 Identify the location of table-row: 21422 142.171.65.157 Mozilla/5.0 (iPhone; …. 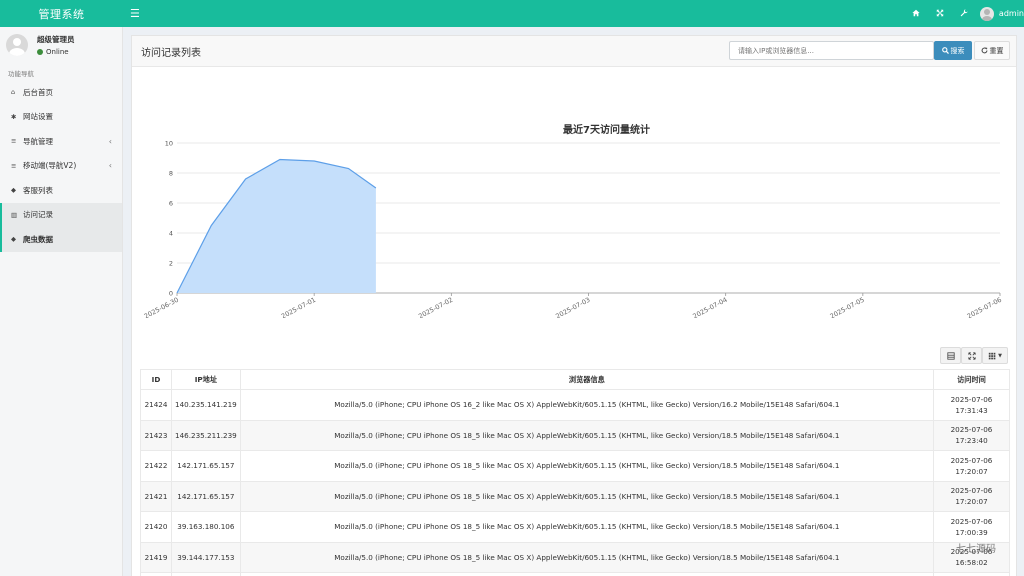
(575, 466).